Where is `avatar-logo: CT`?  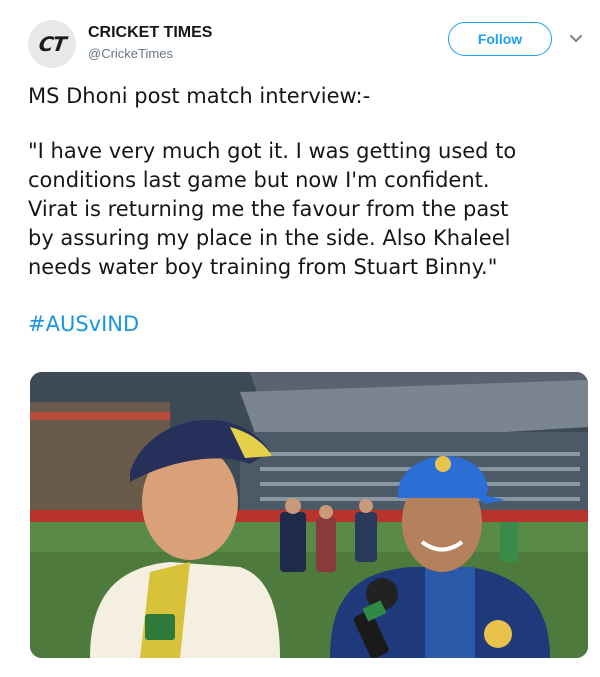
avatar-logo: CT is located at coordinates (52, 44).